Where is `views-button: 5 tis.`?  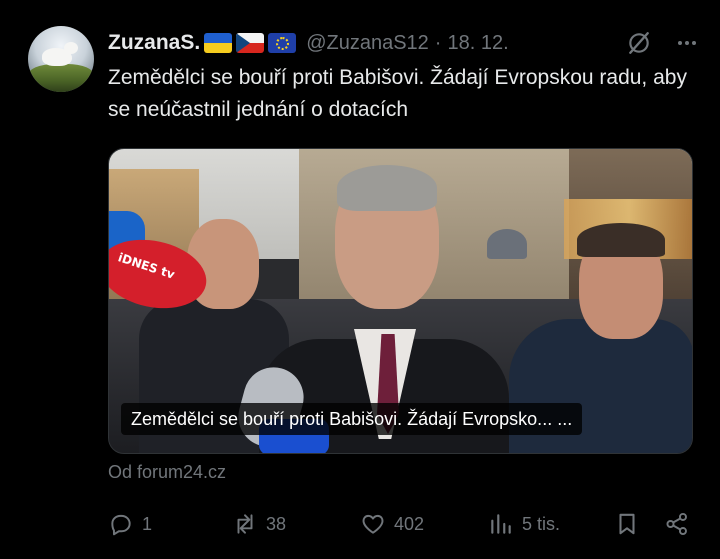
views-button: 5 tis. is located at coordinates (524, 524).